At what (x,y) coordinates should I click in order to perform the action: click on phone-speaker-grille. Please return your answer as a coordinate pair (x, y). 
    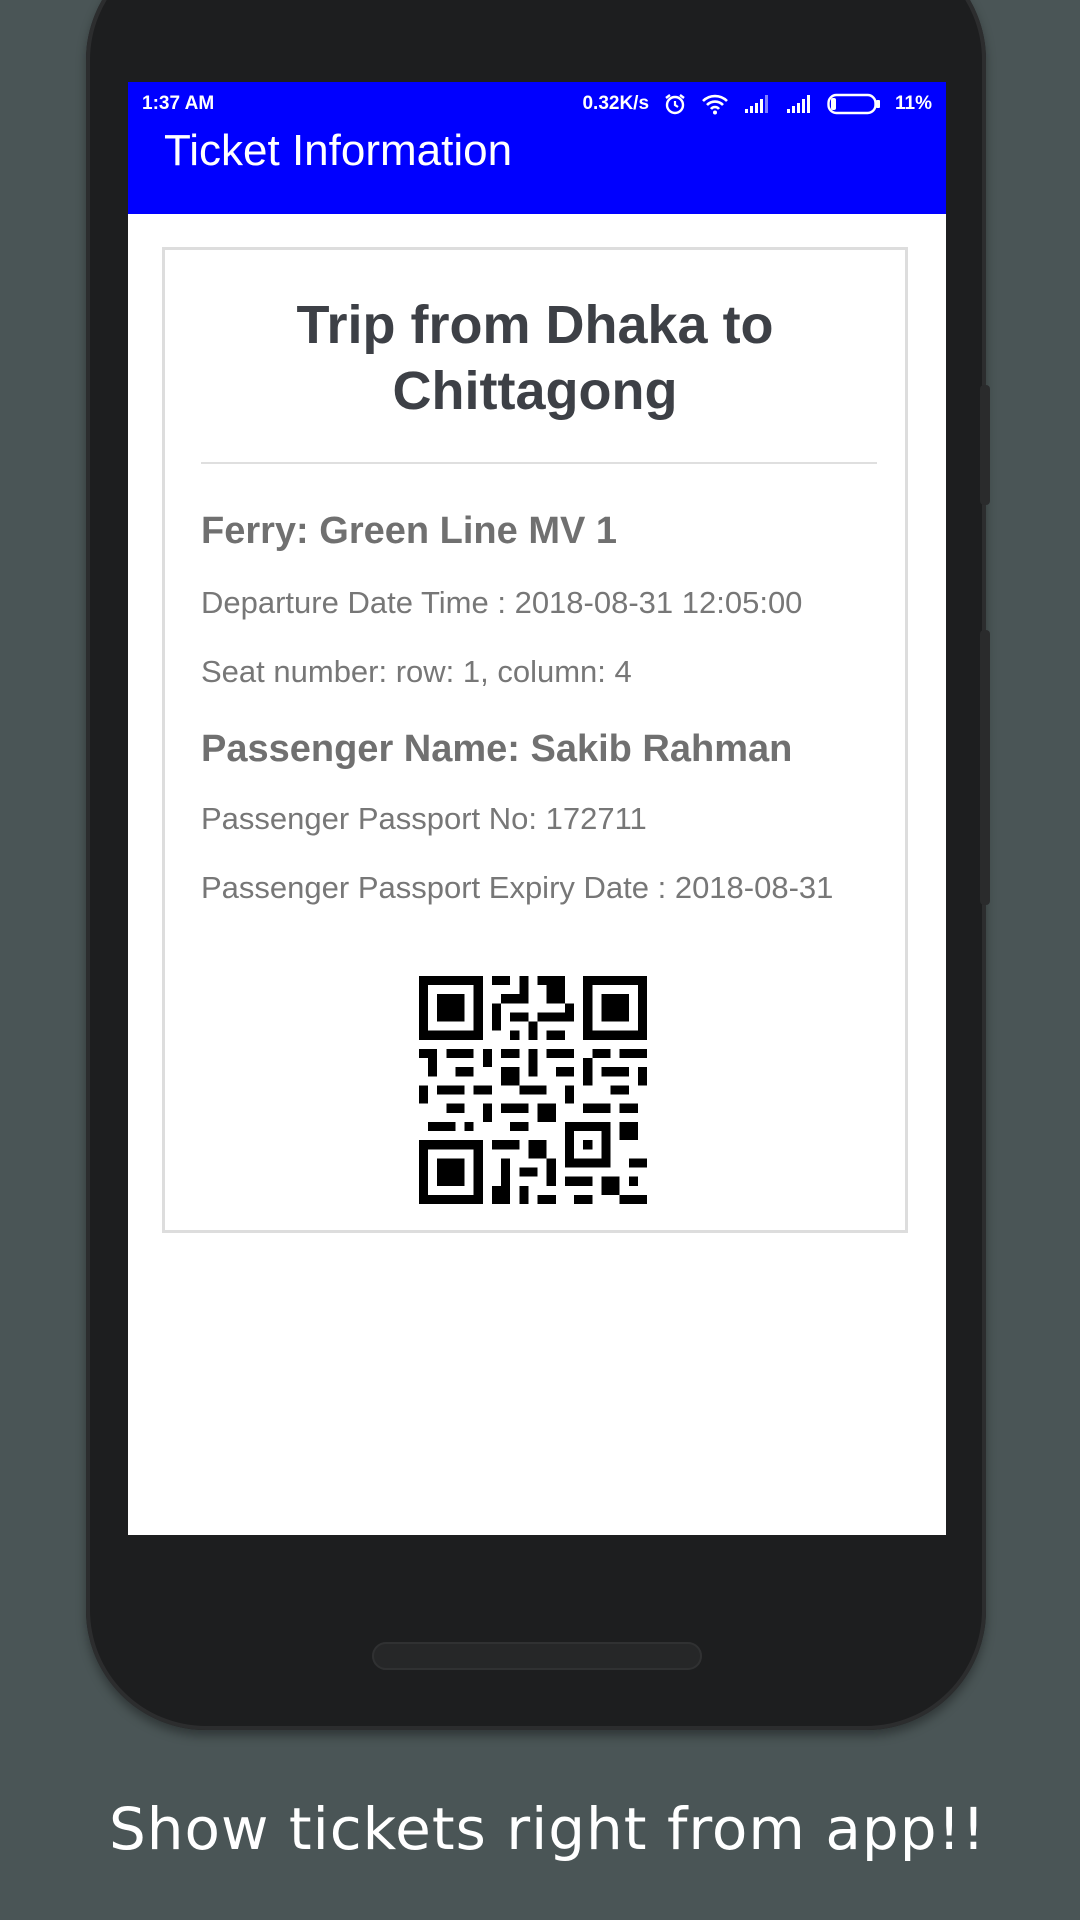
    Looking at the image, I should click on (537, 1656).